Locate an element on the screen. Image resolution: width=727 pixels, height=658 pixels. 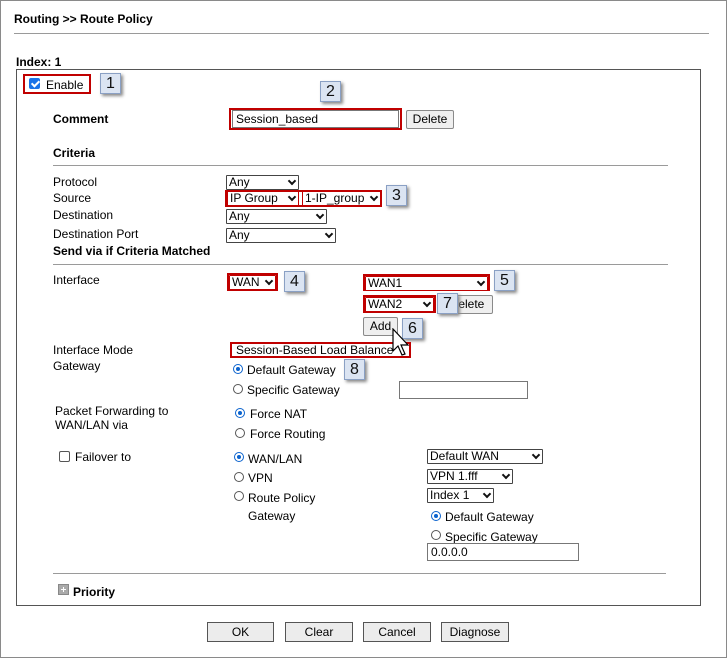
forwarding-label-line1: Packet Forwarding to is located at coordinates (112, 411).